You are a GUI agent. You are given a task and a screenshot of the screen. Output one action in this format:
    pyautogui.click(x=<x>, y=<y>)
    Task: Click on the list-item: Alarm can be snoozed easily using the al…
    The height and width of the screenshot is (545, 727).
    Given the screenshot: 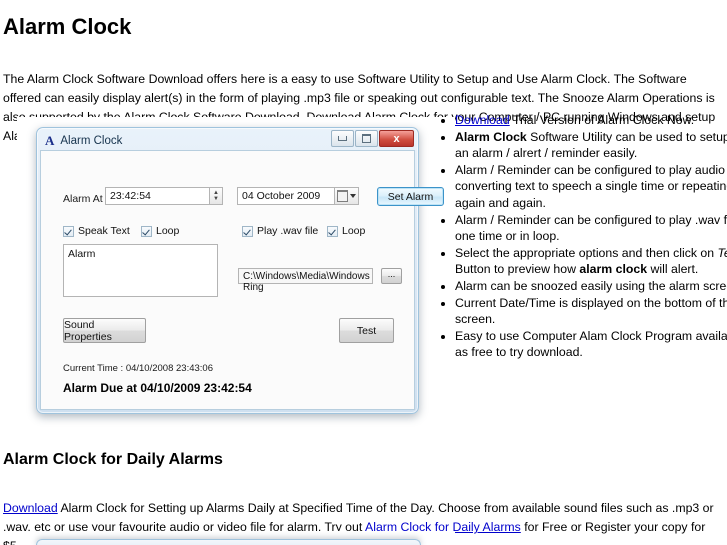 What is the action you would take?
    pyautogui.click(x=591, y=286)
    